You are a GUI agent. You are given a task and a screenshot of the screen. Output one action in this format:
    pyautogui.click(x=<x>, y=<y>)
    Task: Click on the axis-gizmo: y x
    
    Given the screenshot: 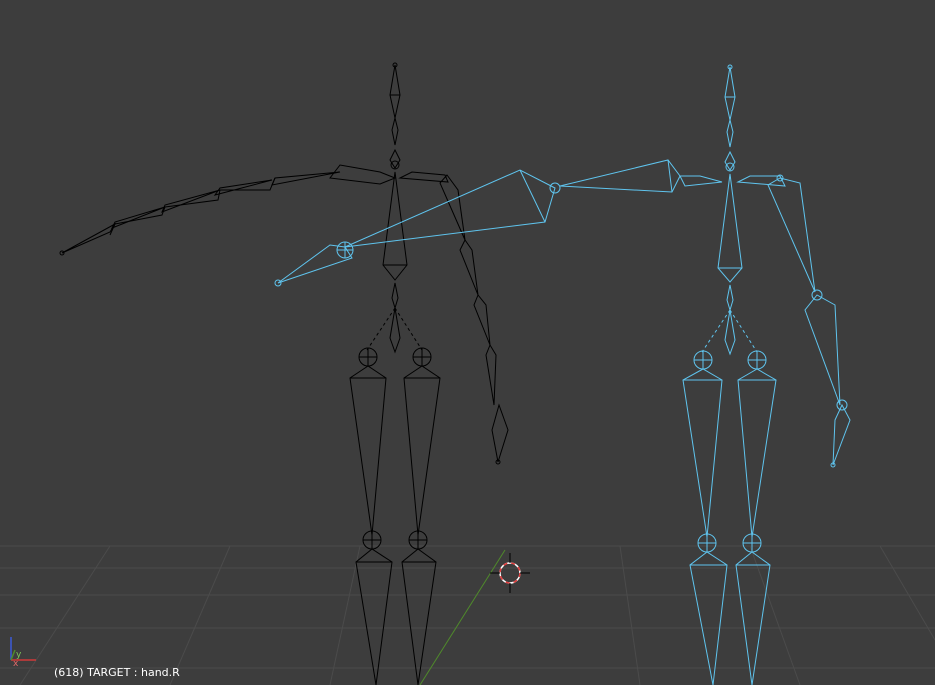 What is the action you would take?
    pyautogui.click(x=23, y=653)
    